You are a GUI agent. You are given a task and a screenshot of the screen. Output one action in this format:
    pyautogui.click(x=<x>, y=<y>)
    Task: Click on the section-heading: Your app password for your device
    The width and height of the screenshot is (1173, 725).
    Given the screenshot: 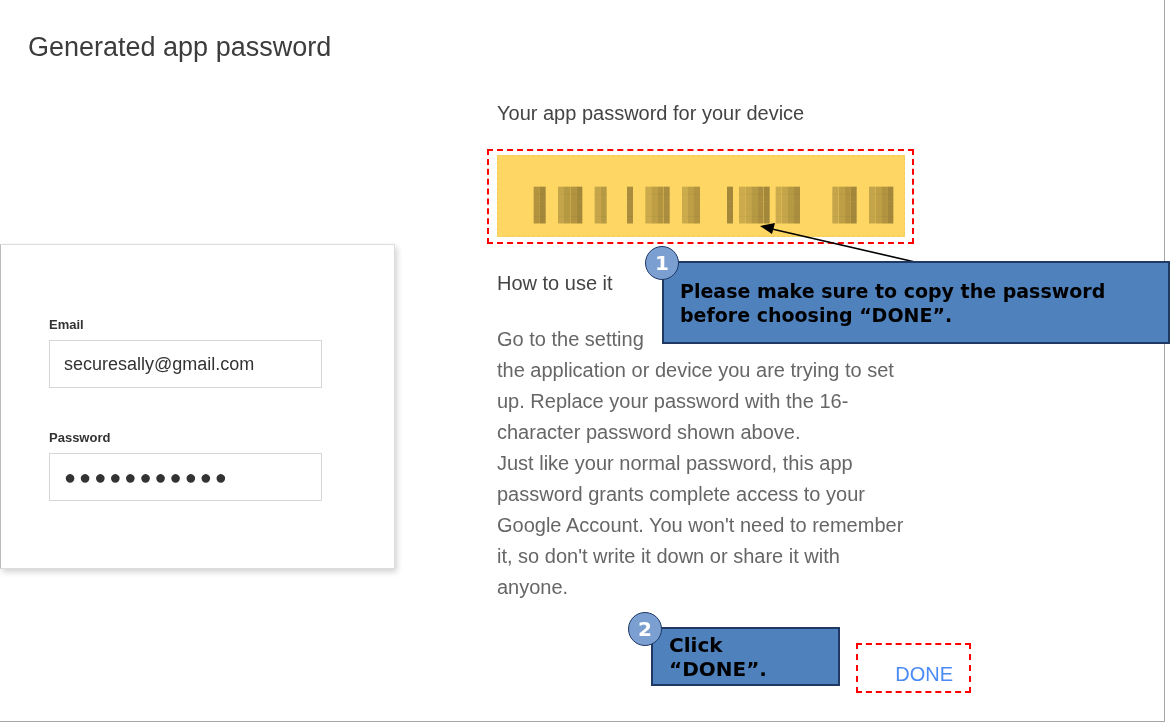 What is the action you would take?
    pyautogui.click(x=651, y=113)
    